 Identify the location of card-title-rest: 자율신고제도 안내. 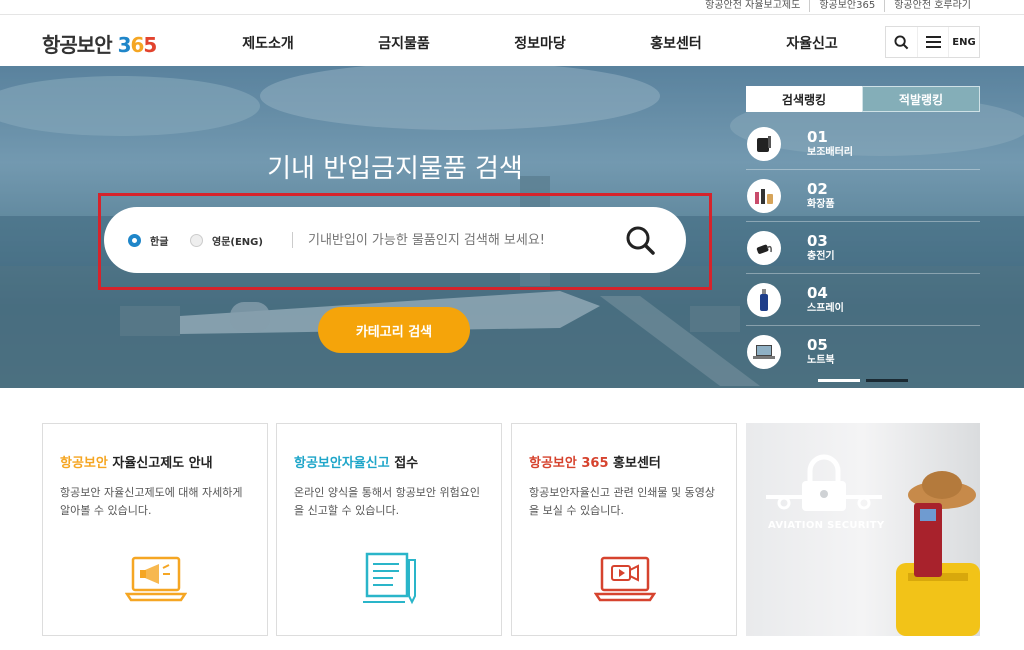
(160, 463).